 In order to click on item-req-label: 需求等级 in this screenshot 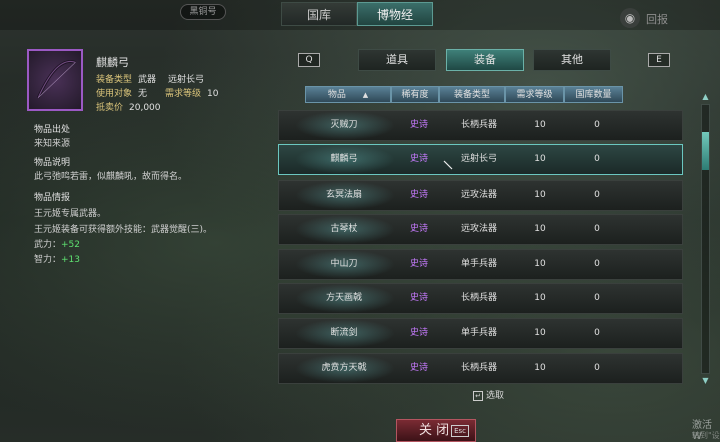, I will do `click(183, 94)`.